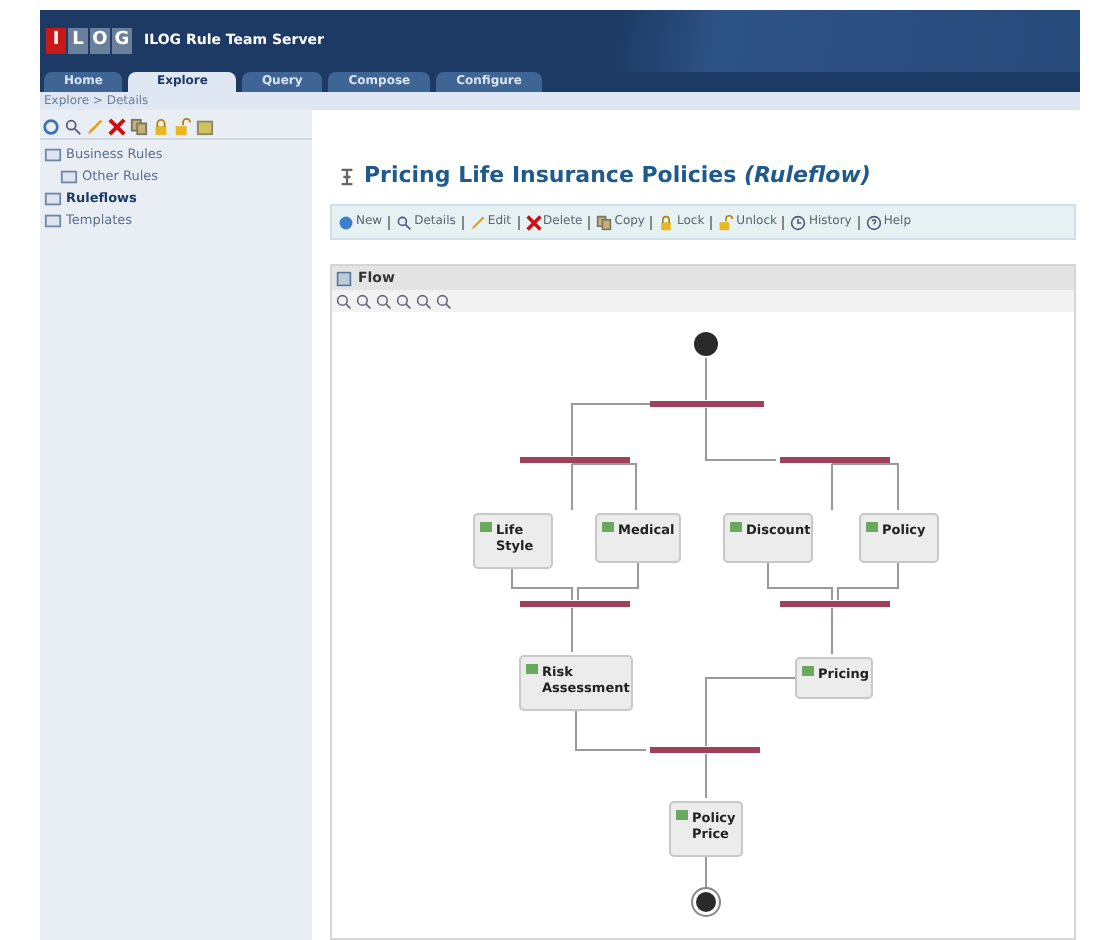 The width and height of the screenshot is (1096, 940). What do you see at coordinates (706, 902) in the screenshot?
I see `end-node` at bounding box center [706, 902].